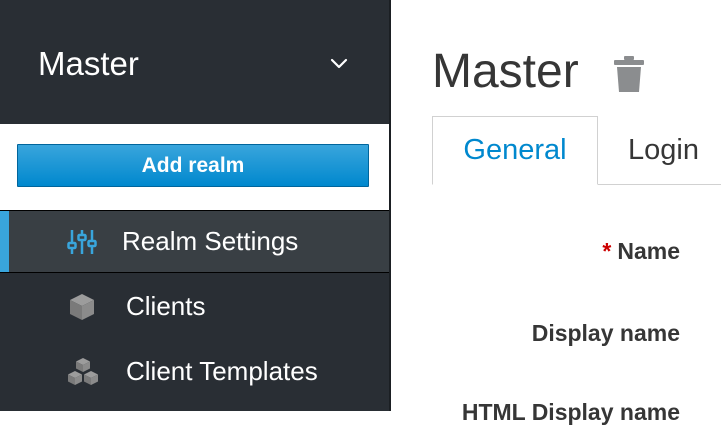 Image resolution: width=721 pixels, height=426 pixels. Describe the element at coordinates (88, 63) in the screenshot. I see `realm-selector-label: Master` at that location.